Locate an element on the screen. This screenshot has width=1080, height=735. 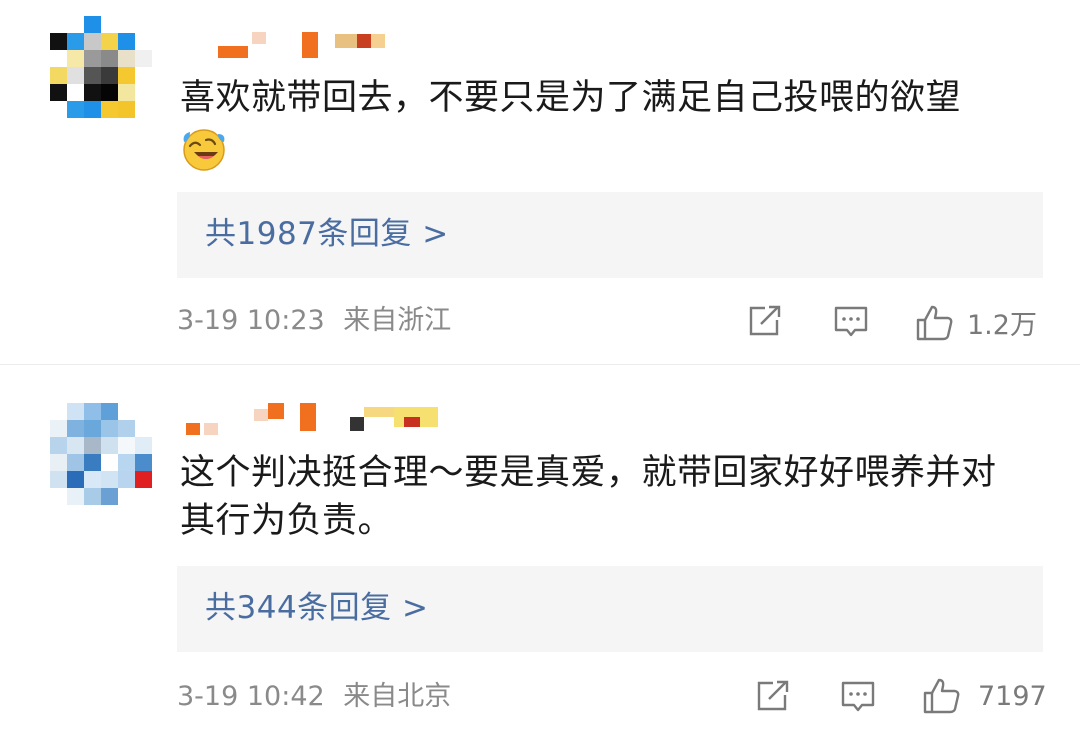
view-replies-link: 共344条回复 > is located at coordinates (317, 608).